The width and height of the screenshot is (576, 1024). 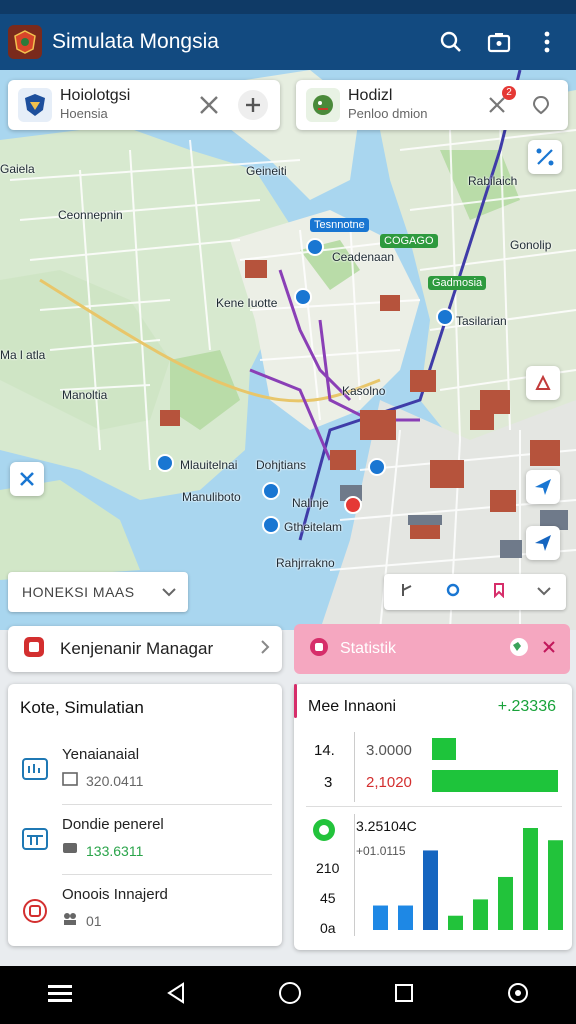 I want to click on manager-label: Kenjenanir Managar, so click(x=137, y=648).